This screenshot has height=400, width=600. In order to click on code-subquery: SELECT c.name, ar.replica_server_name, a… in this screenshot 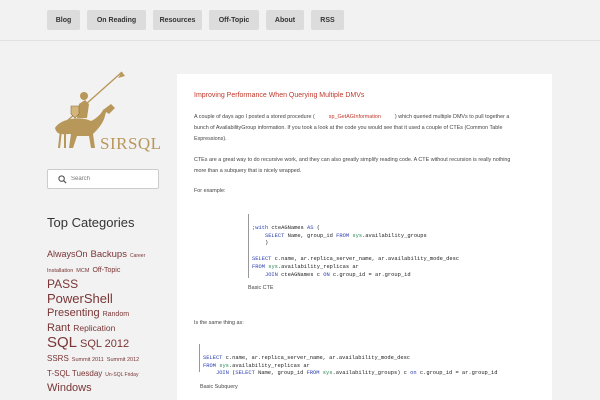, I will do `click(350, 362)`.